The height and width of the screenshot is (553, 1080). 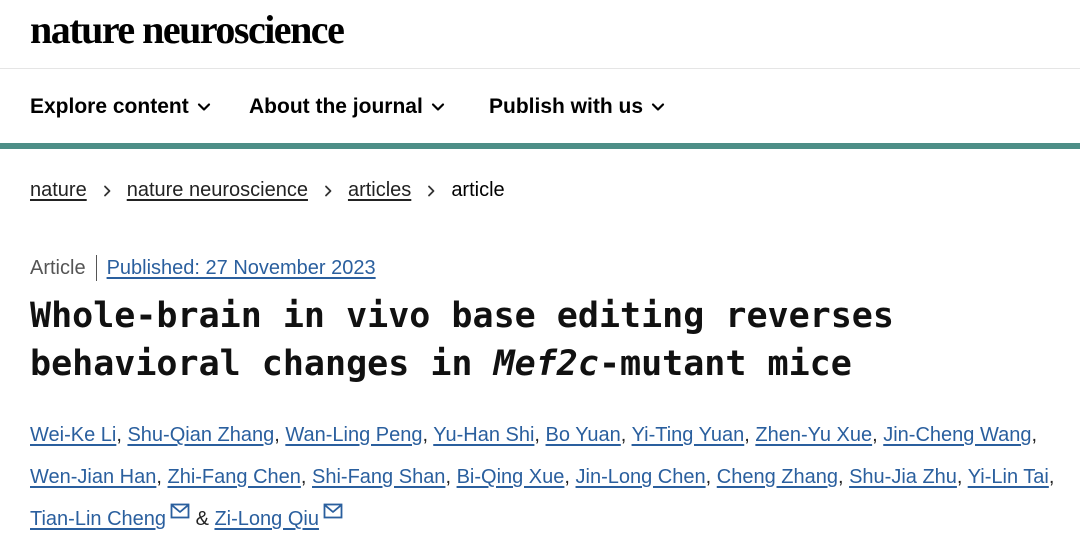 I want to click on meta-divider, so click(x=96, y=268).